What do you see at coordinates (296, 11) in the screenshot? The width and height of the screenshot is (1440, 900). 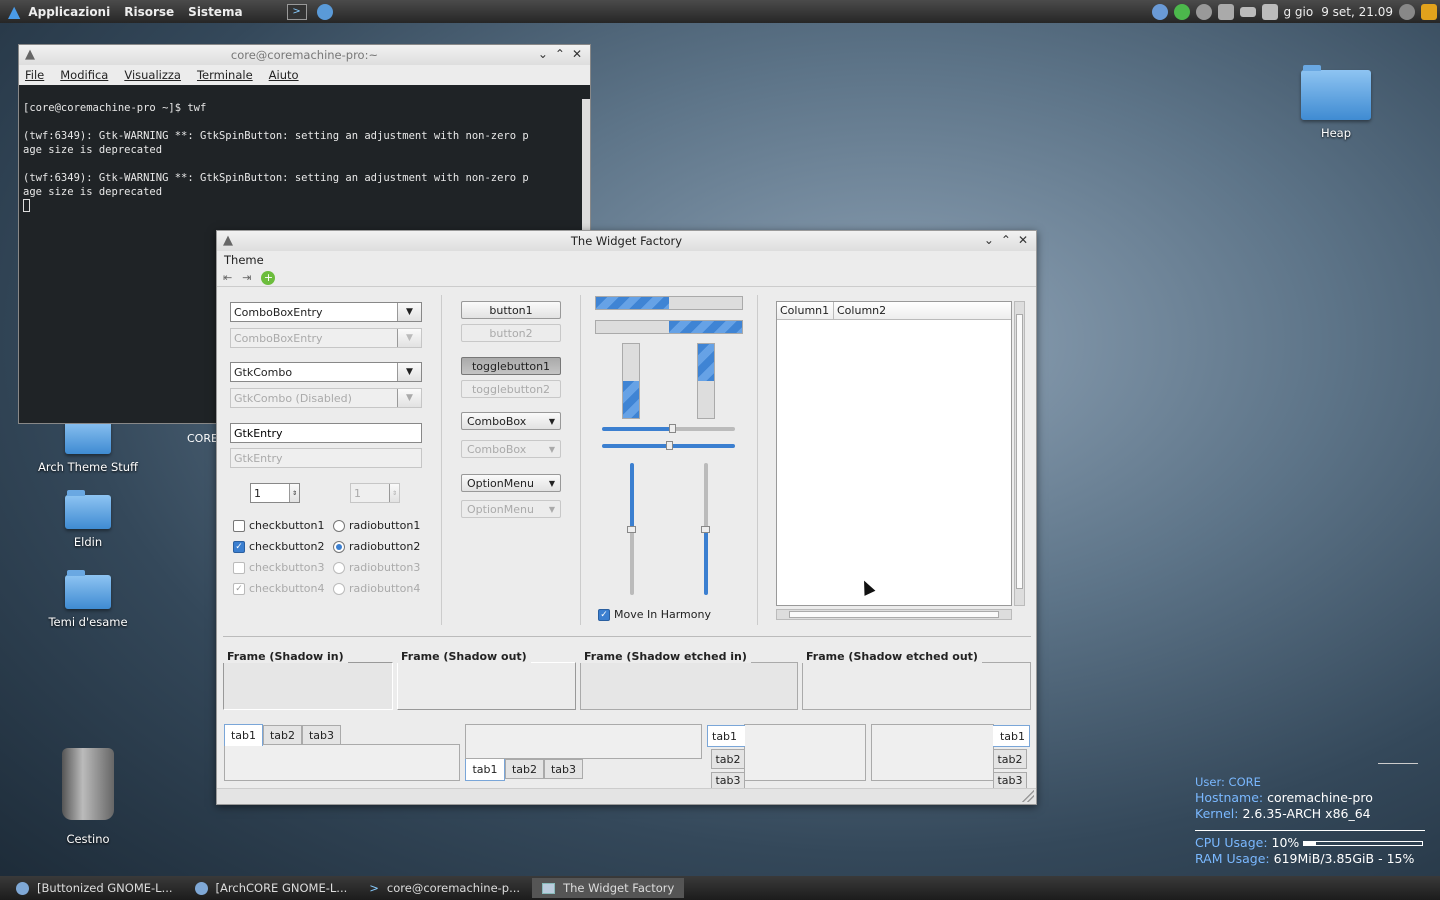 I see `terminal-launcher-icon: >` at bounding box center [296, 11].